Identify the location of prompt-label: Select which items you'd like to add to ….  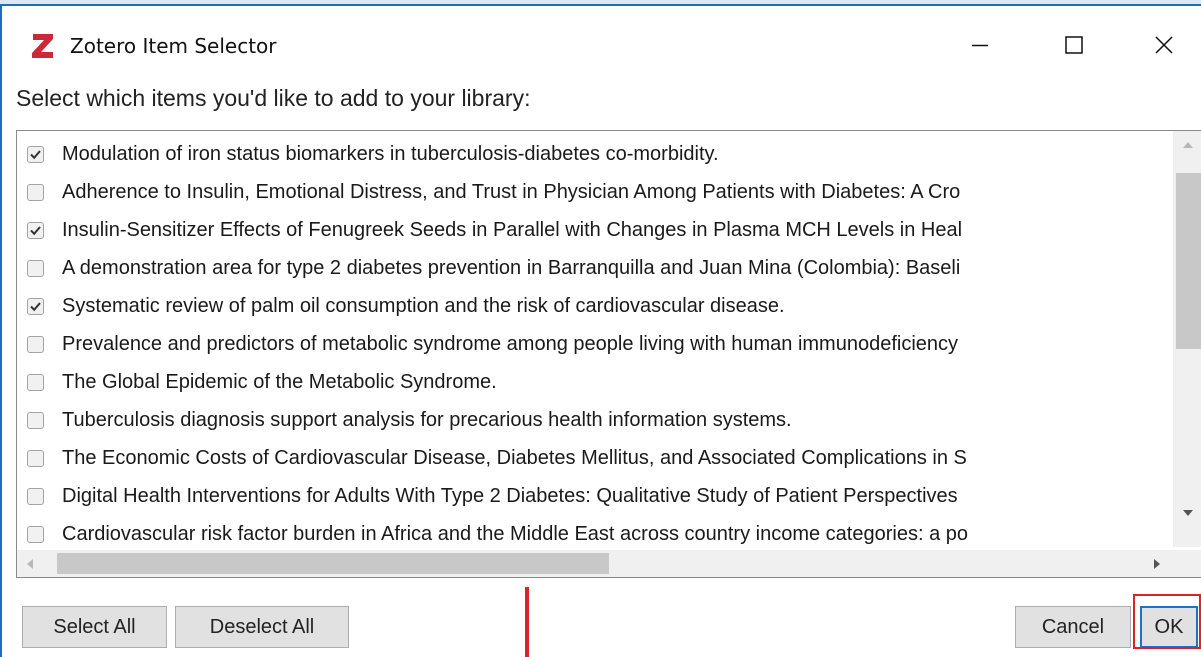
(273, 98).